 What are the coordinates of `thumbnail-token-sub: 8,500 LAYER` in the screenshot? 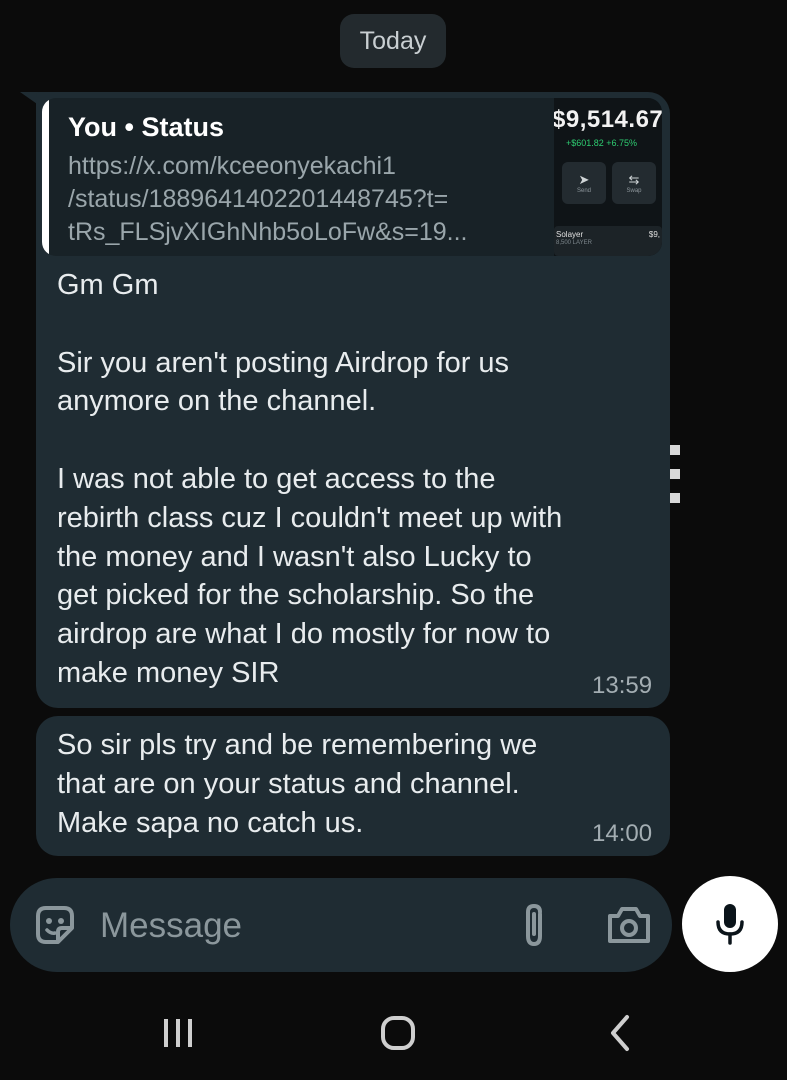 It's located at (574, 243).